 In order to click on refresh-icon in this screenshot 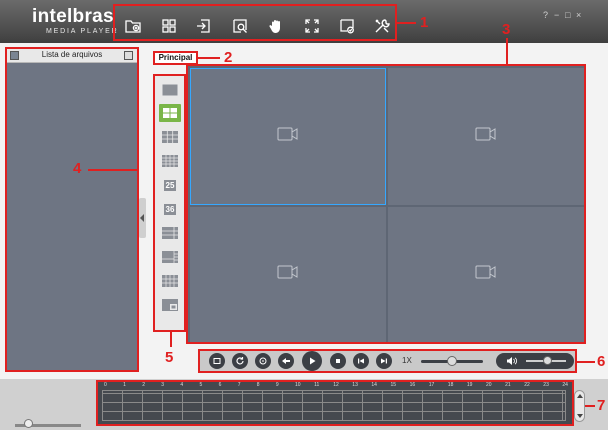, I will do `click(240, 361)`.